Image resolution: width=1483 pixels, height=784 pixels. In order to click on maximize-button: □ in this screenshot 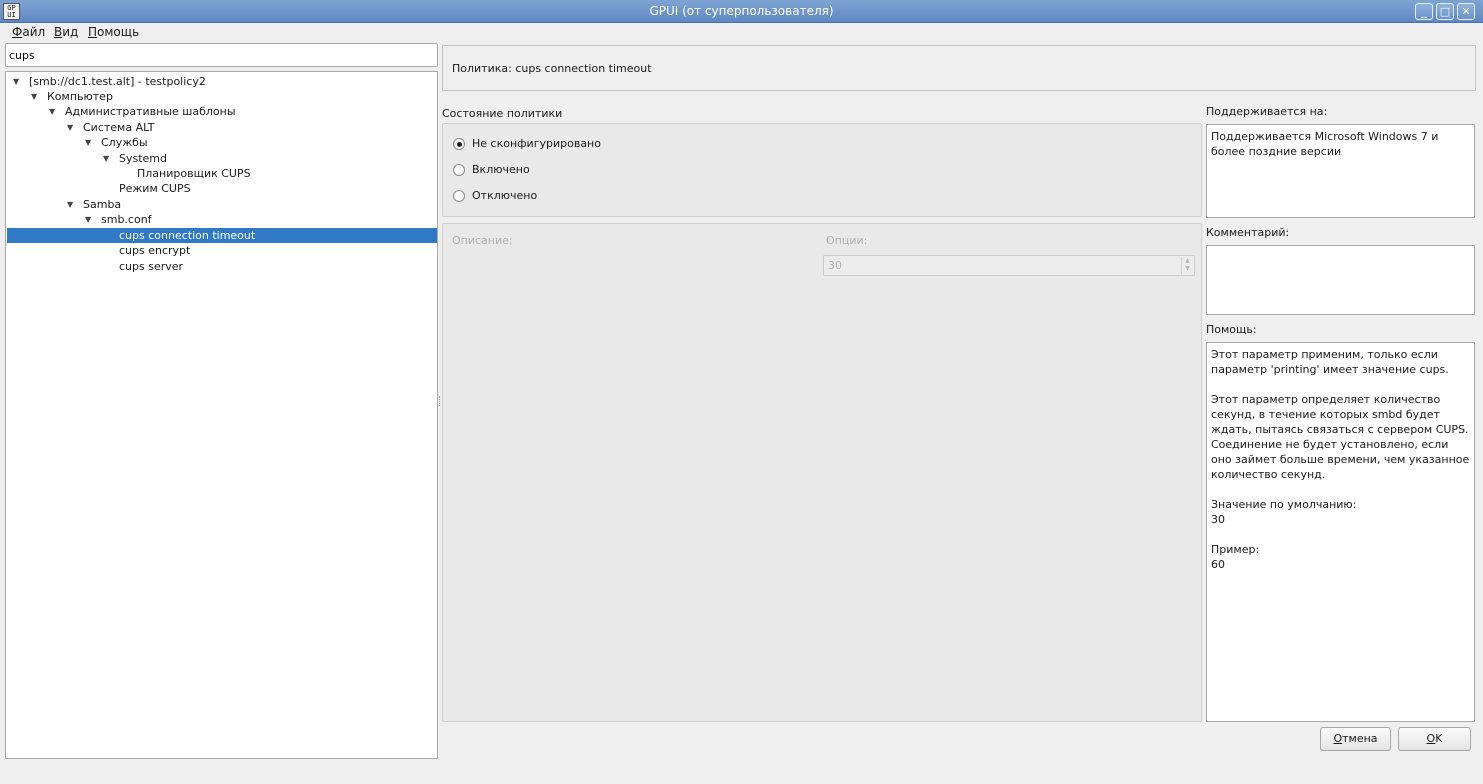, I will do `click(1445, 11)`.